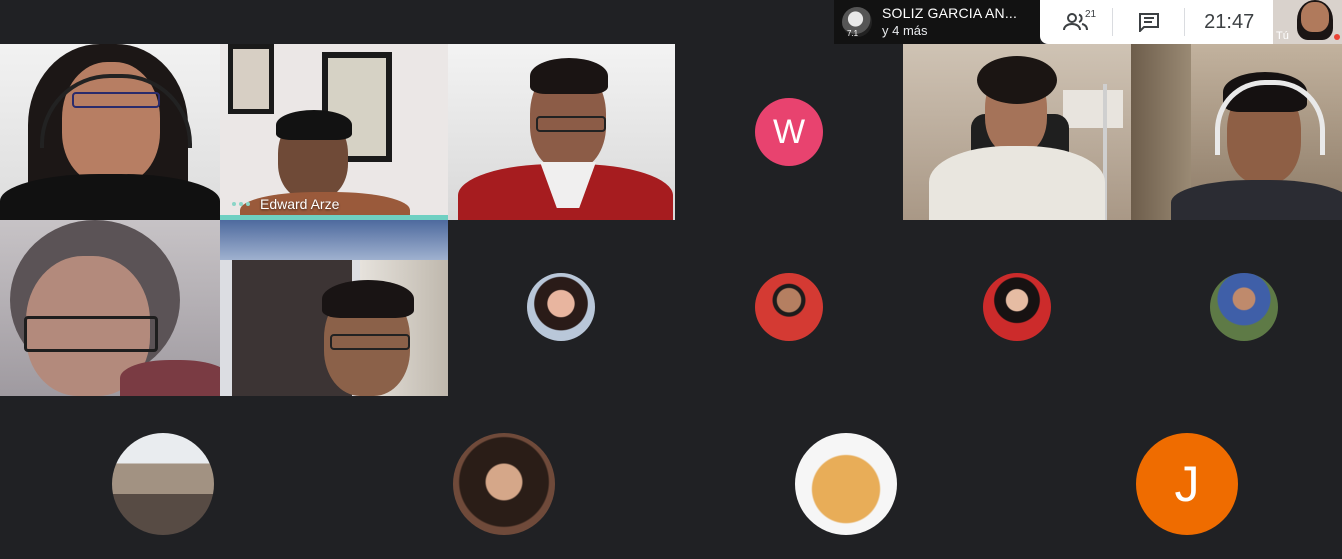 Image resolution: width=1342 pixels, height=559 pixels. I want to click on avatar-participant-woman-red, so click(1017, 307).